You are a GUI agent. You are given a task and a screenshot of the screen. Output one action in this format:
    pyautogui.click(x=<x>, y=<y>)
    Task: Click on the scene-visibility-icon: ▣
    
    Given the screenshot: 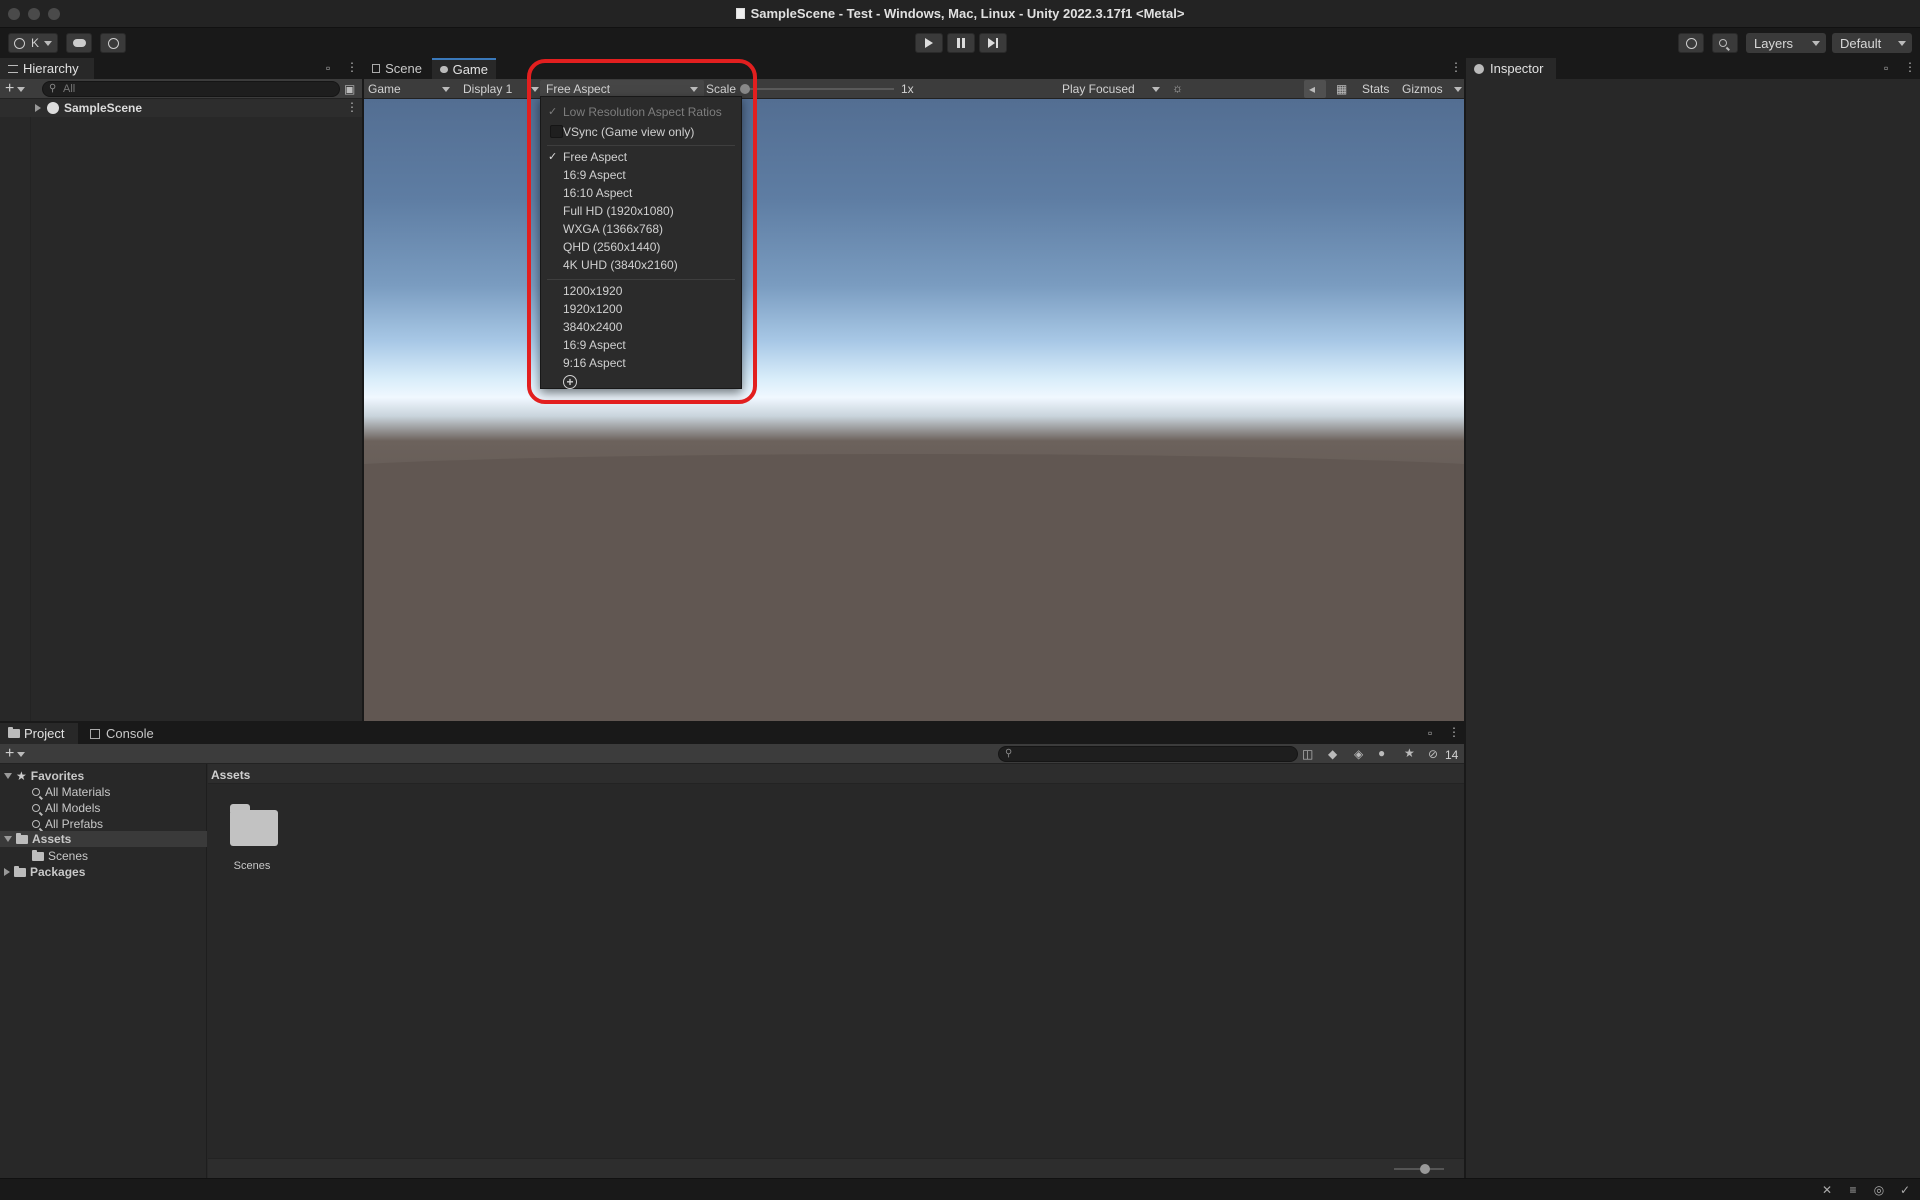 What is the action you would take?
    pyautogui.click(x=349, y=89)
    